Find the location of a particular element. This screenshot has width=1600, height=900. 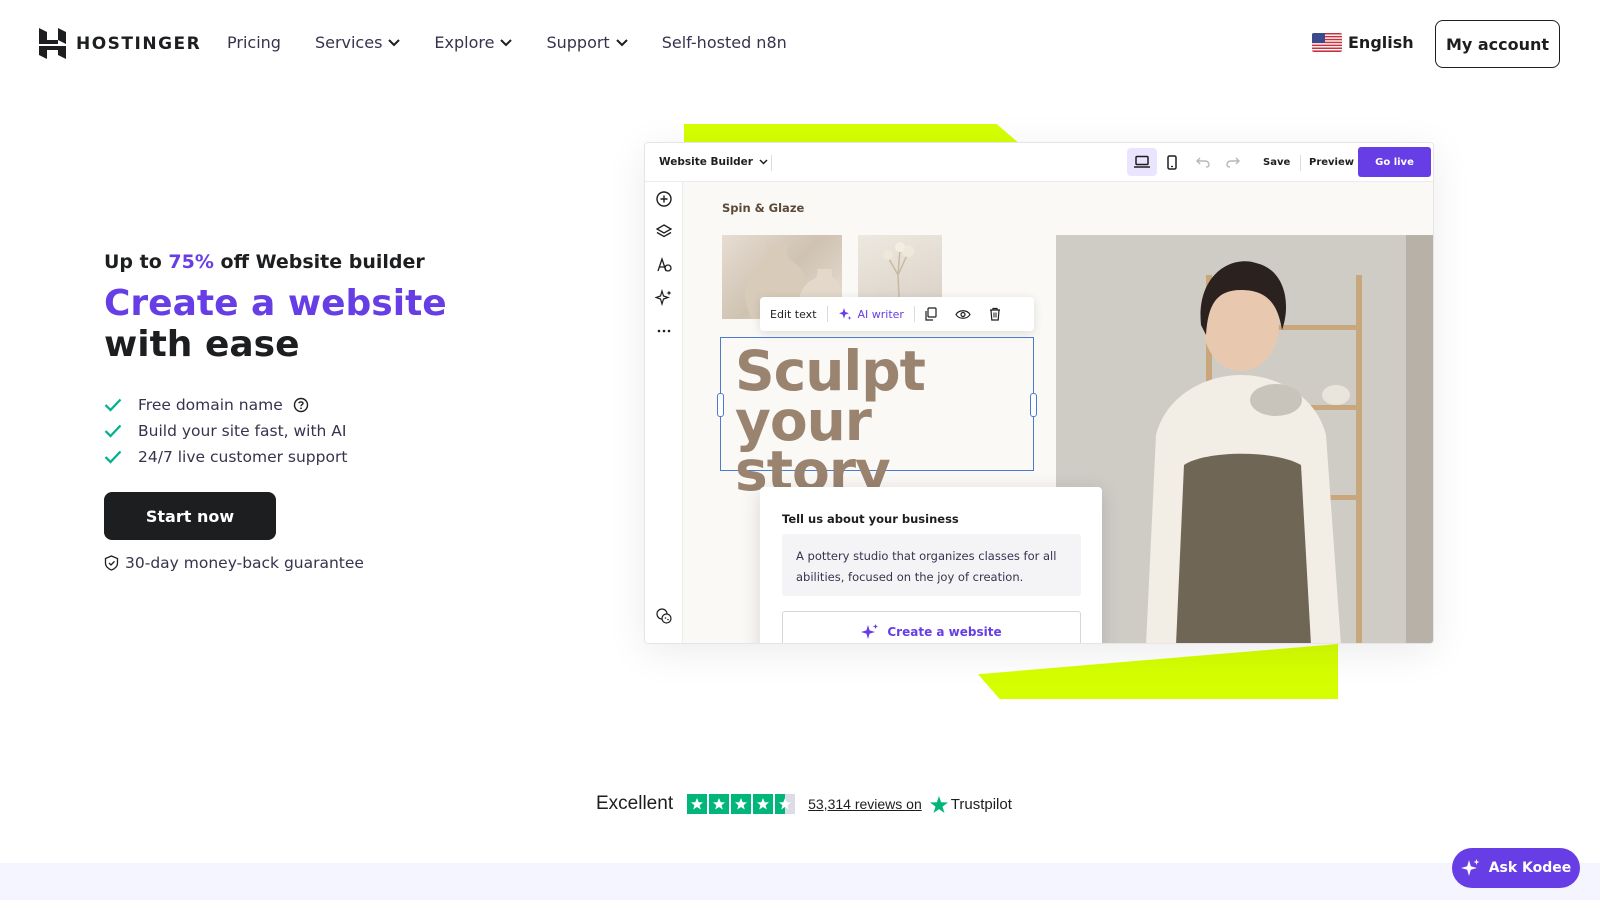

resize-handle-left is located at coordinates (720, 405).